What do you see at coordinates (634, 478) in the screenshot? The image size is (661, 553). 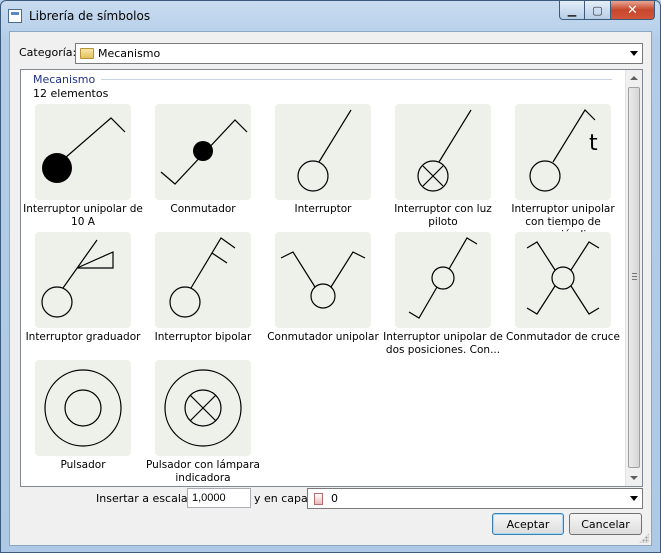 I see `scroll-down-icon` at bounding box center [634, 478].